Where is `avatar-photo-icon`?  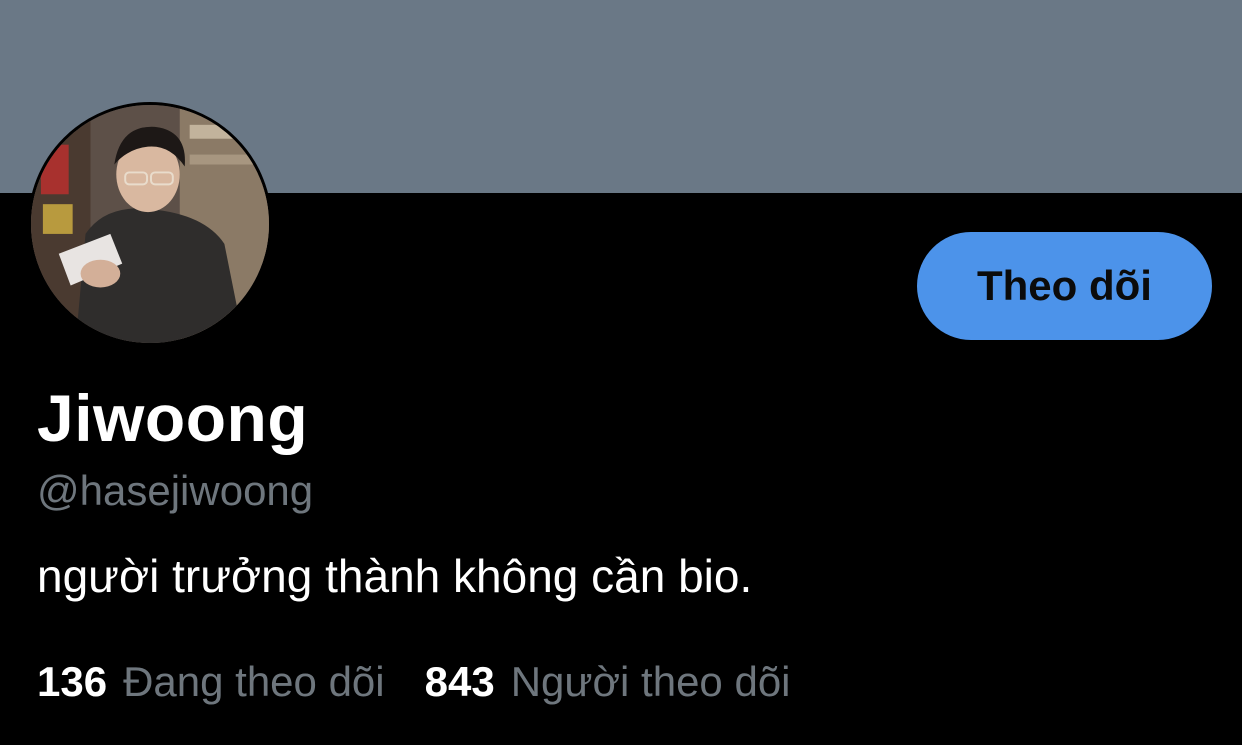
avatar-photo-icon is located at coordinates (150, 224).